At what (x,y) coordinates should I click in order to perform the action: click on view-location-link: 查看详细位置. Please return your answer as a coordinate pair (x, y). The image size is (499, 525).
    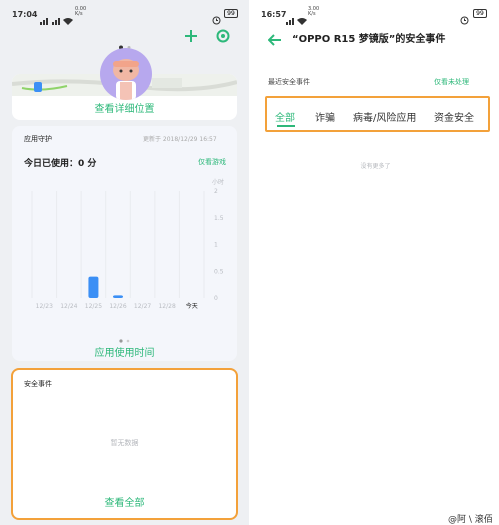
    Looking at the image, I should click on (124, 107).